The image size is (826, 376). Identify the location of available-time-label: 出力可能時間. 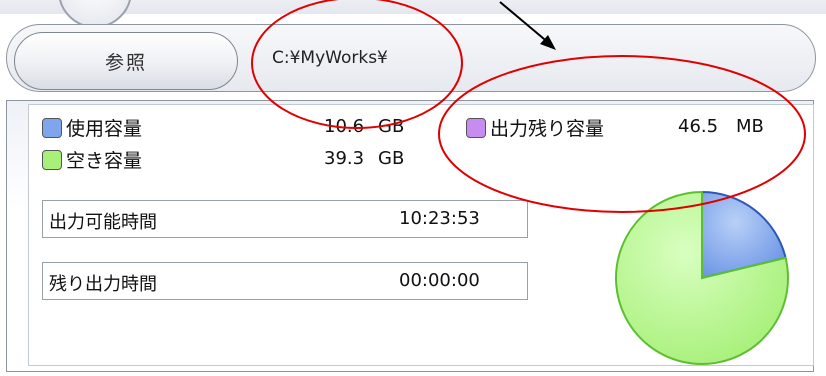
(103, 222).